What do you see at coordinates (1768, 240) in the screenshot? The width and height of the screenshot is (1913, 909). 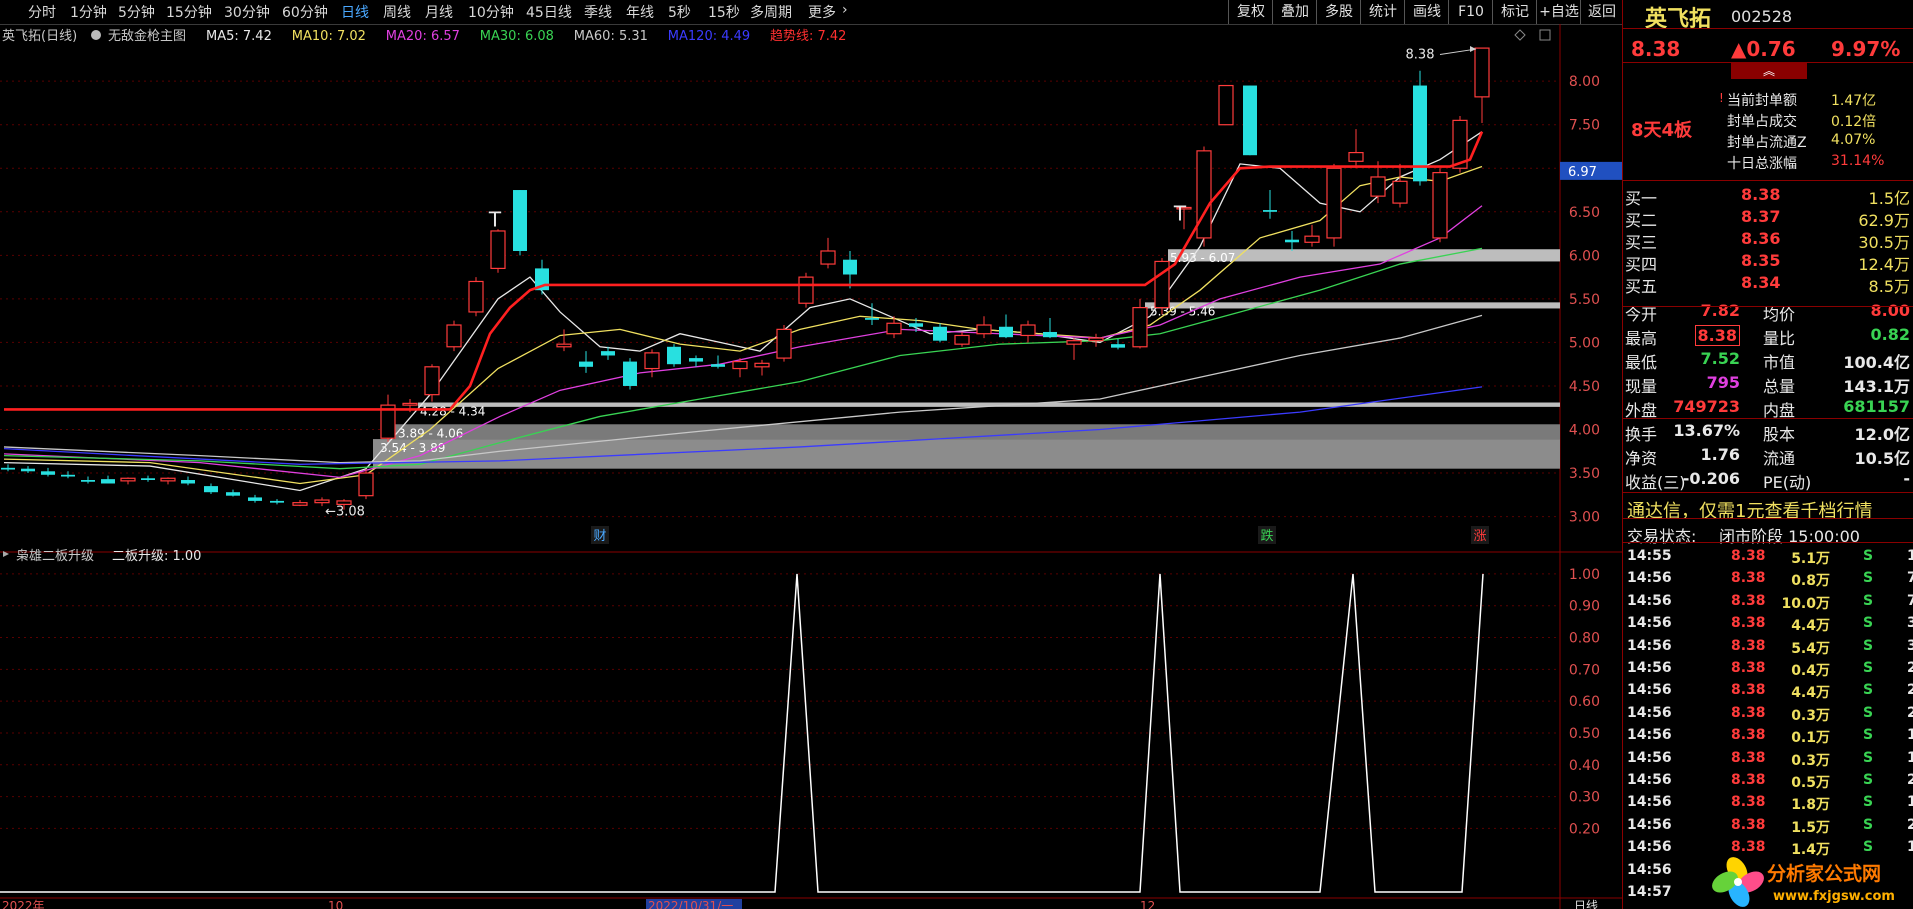 I see `bid-row: 买三 8.36 30.5万` at bounding box center [1768, 240].